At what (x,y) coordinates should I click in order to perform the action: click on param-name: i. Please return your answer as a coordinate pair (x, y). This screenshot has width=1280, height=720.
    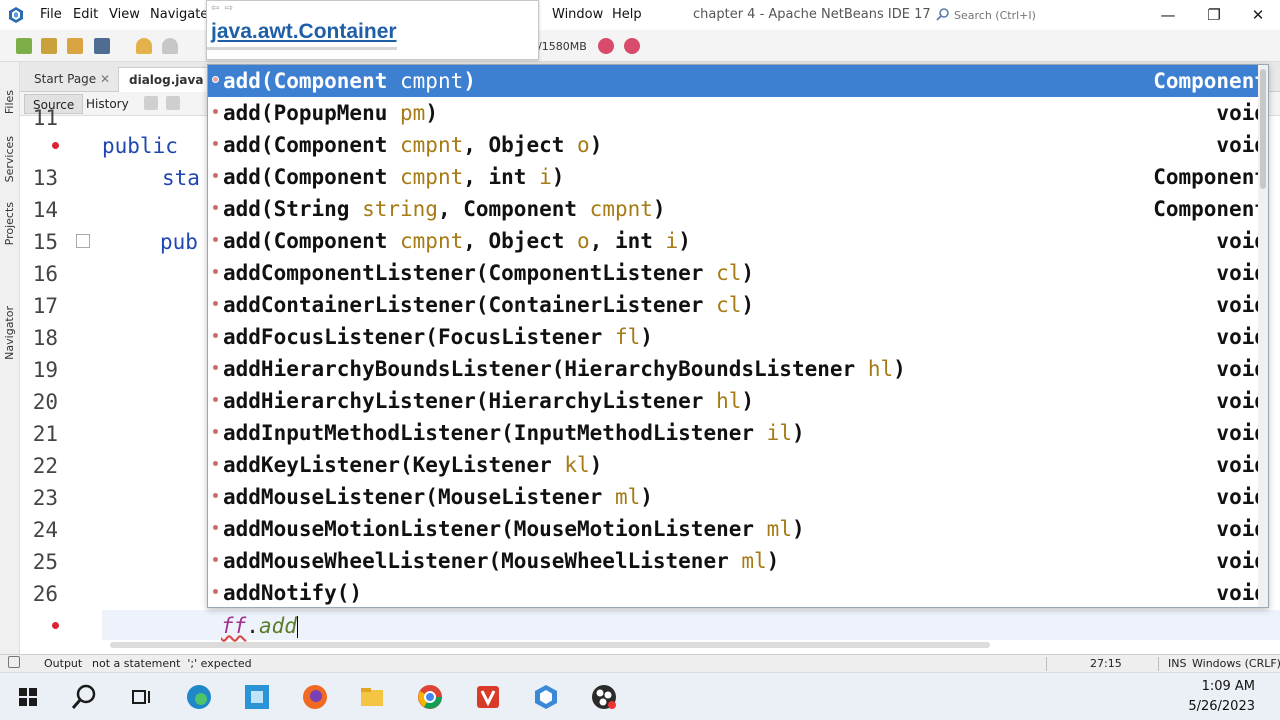
    Looking at the image, I should click on (545, 177).